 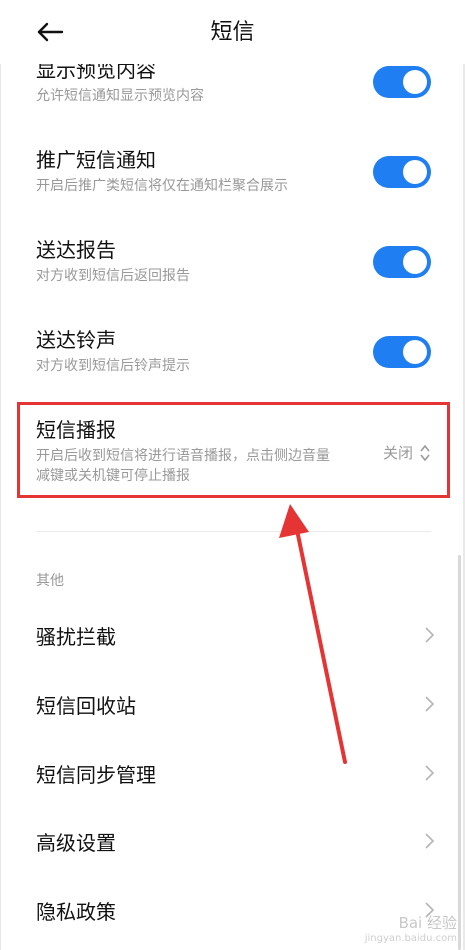 What do you see at coordinates (76, 636) in the screenshot?
I see `nav-item-label: 骚扰拦截` at bounding box center [76, 636].